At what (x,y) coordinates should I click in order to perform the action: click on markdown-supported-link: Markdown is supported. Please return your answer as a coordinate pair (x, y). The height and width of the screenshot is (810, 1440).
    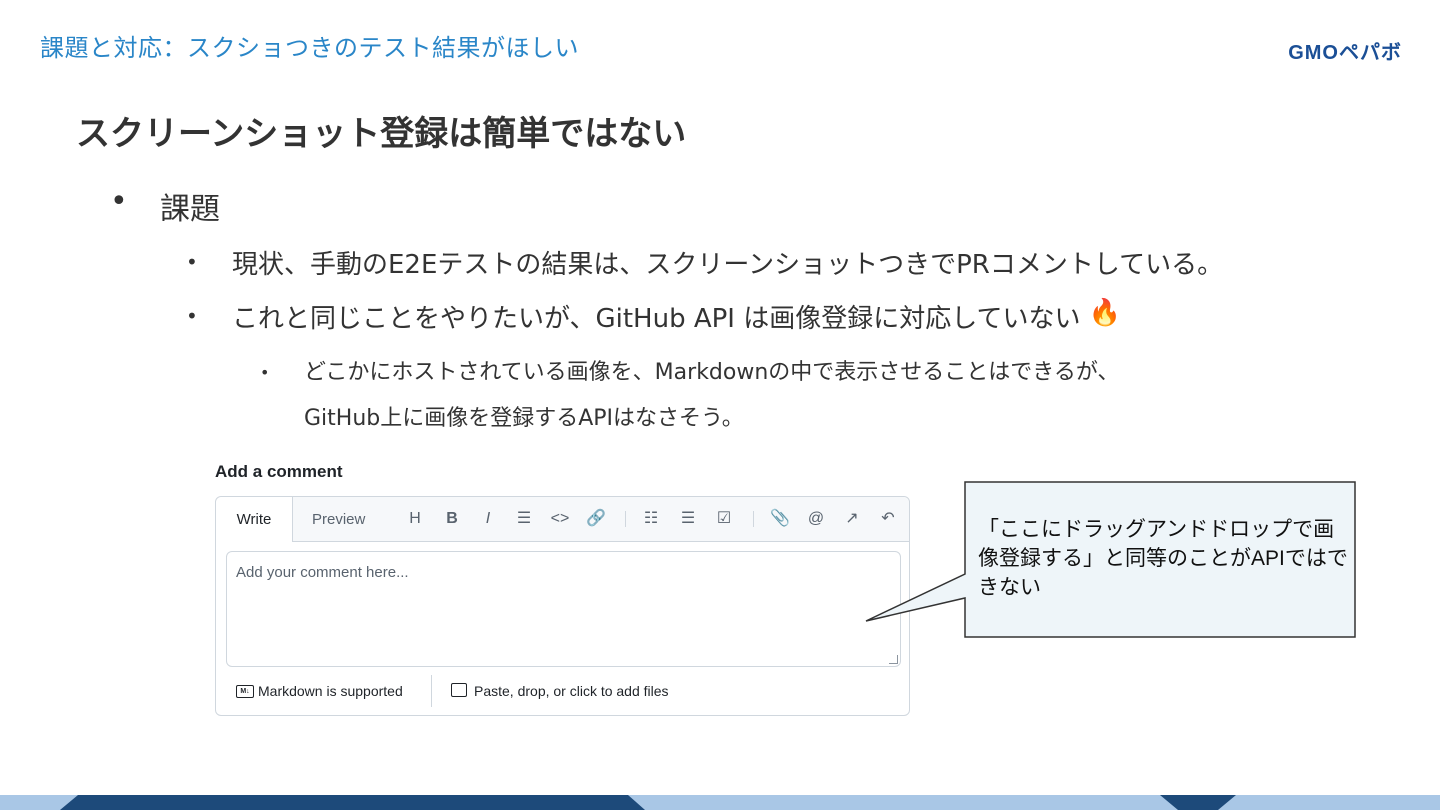
    Looking at the image, I should click on (330, 691).